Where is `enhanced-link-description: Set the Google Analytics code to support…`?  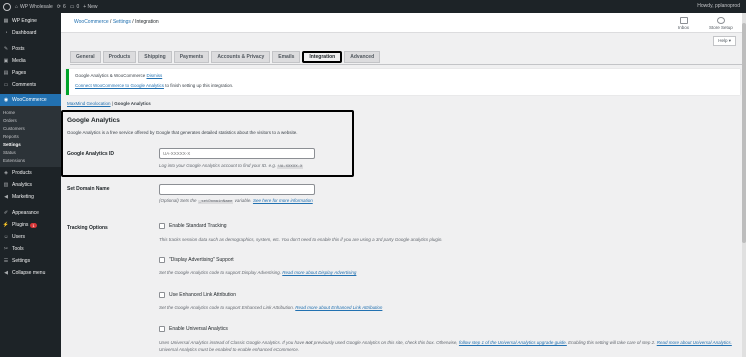
enhanced-link-description: Set the Google Analytics code to support… is located at coordinates (271, 307).